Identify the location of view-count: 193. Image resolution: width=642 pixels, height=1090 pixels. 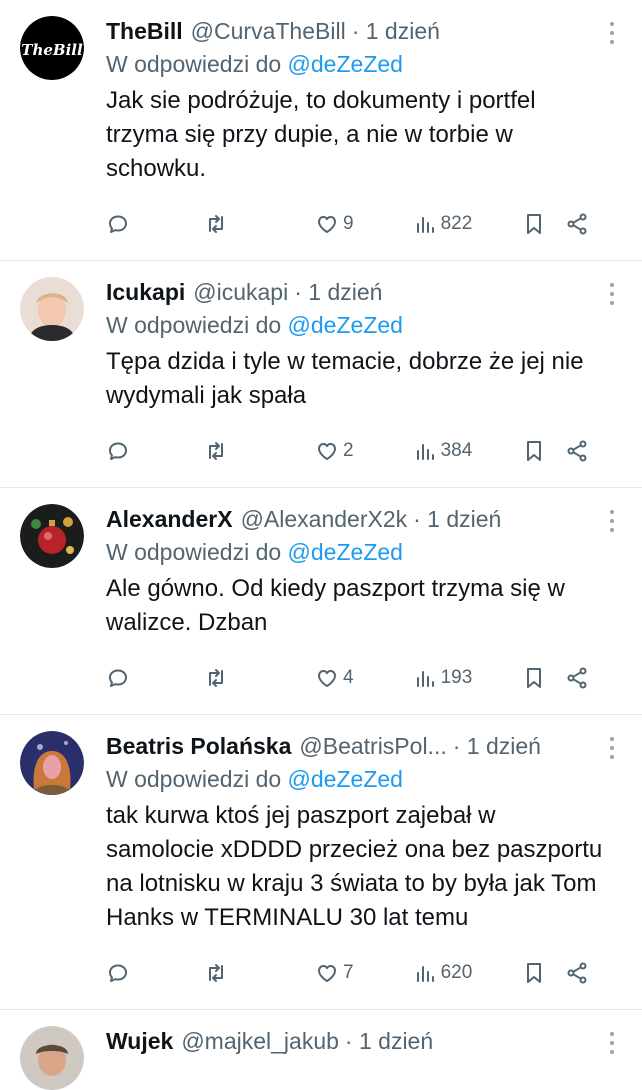
(456, 677).